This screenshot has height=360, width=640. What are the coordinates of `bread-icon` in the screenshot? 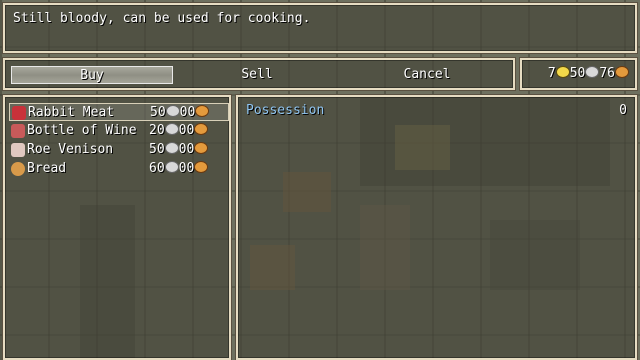 It's located at (18, 169).